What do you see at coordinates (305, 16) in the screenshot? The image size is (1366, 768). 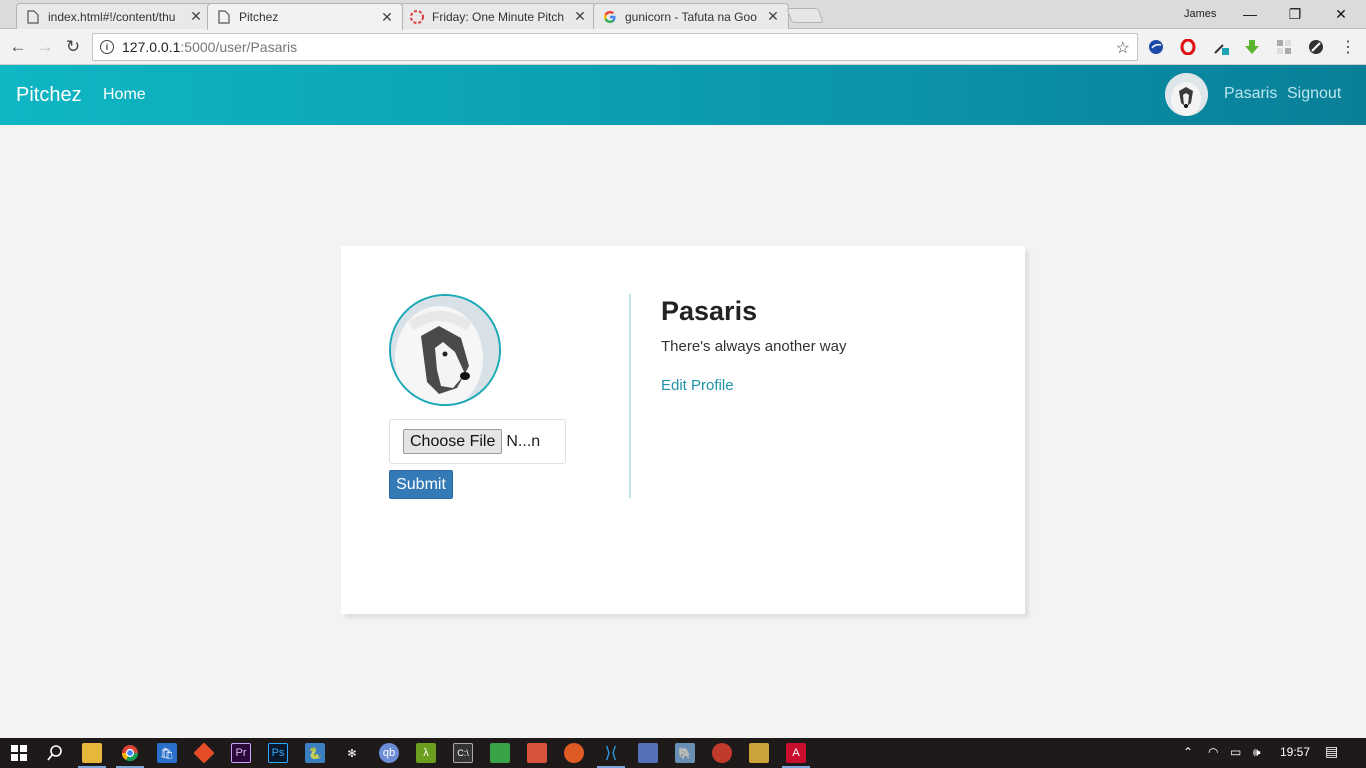 I see `tab-pitchez: Pitchez ✕` at bounding box center [305, 16].